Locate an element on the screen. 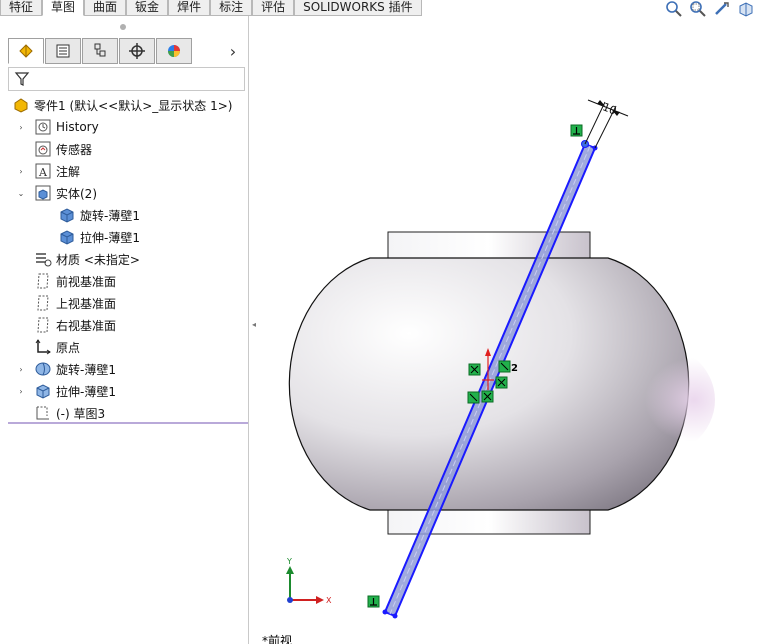 The width and height of the screenshot is (772, 644). panel-grip is located at coordinates (123, 27).